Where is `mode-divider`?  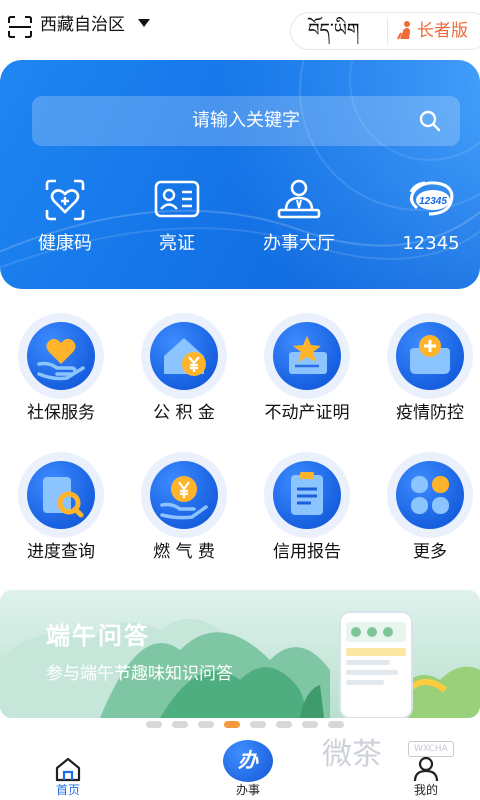
mode-divider is located at coordinates (387, 31).